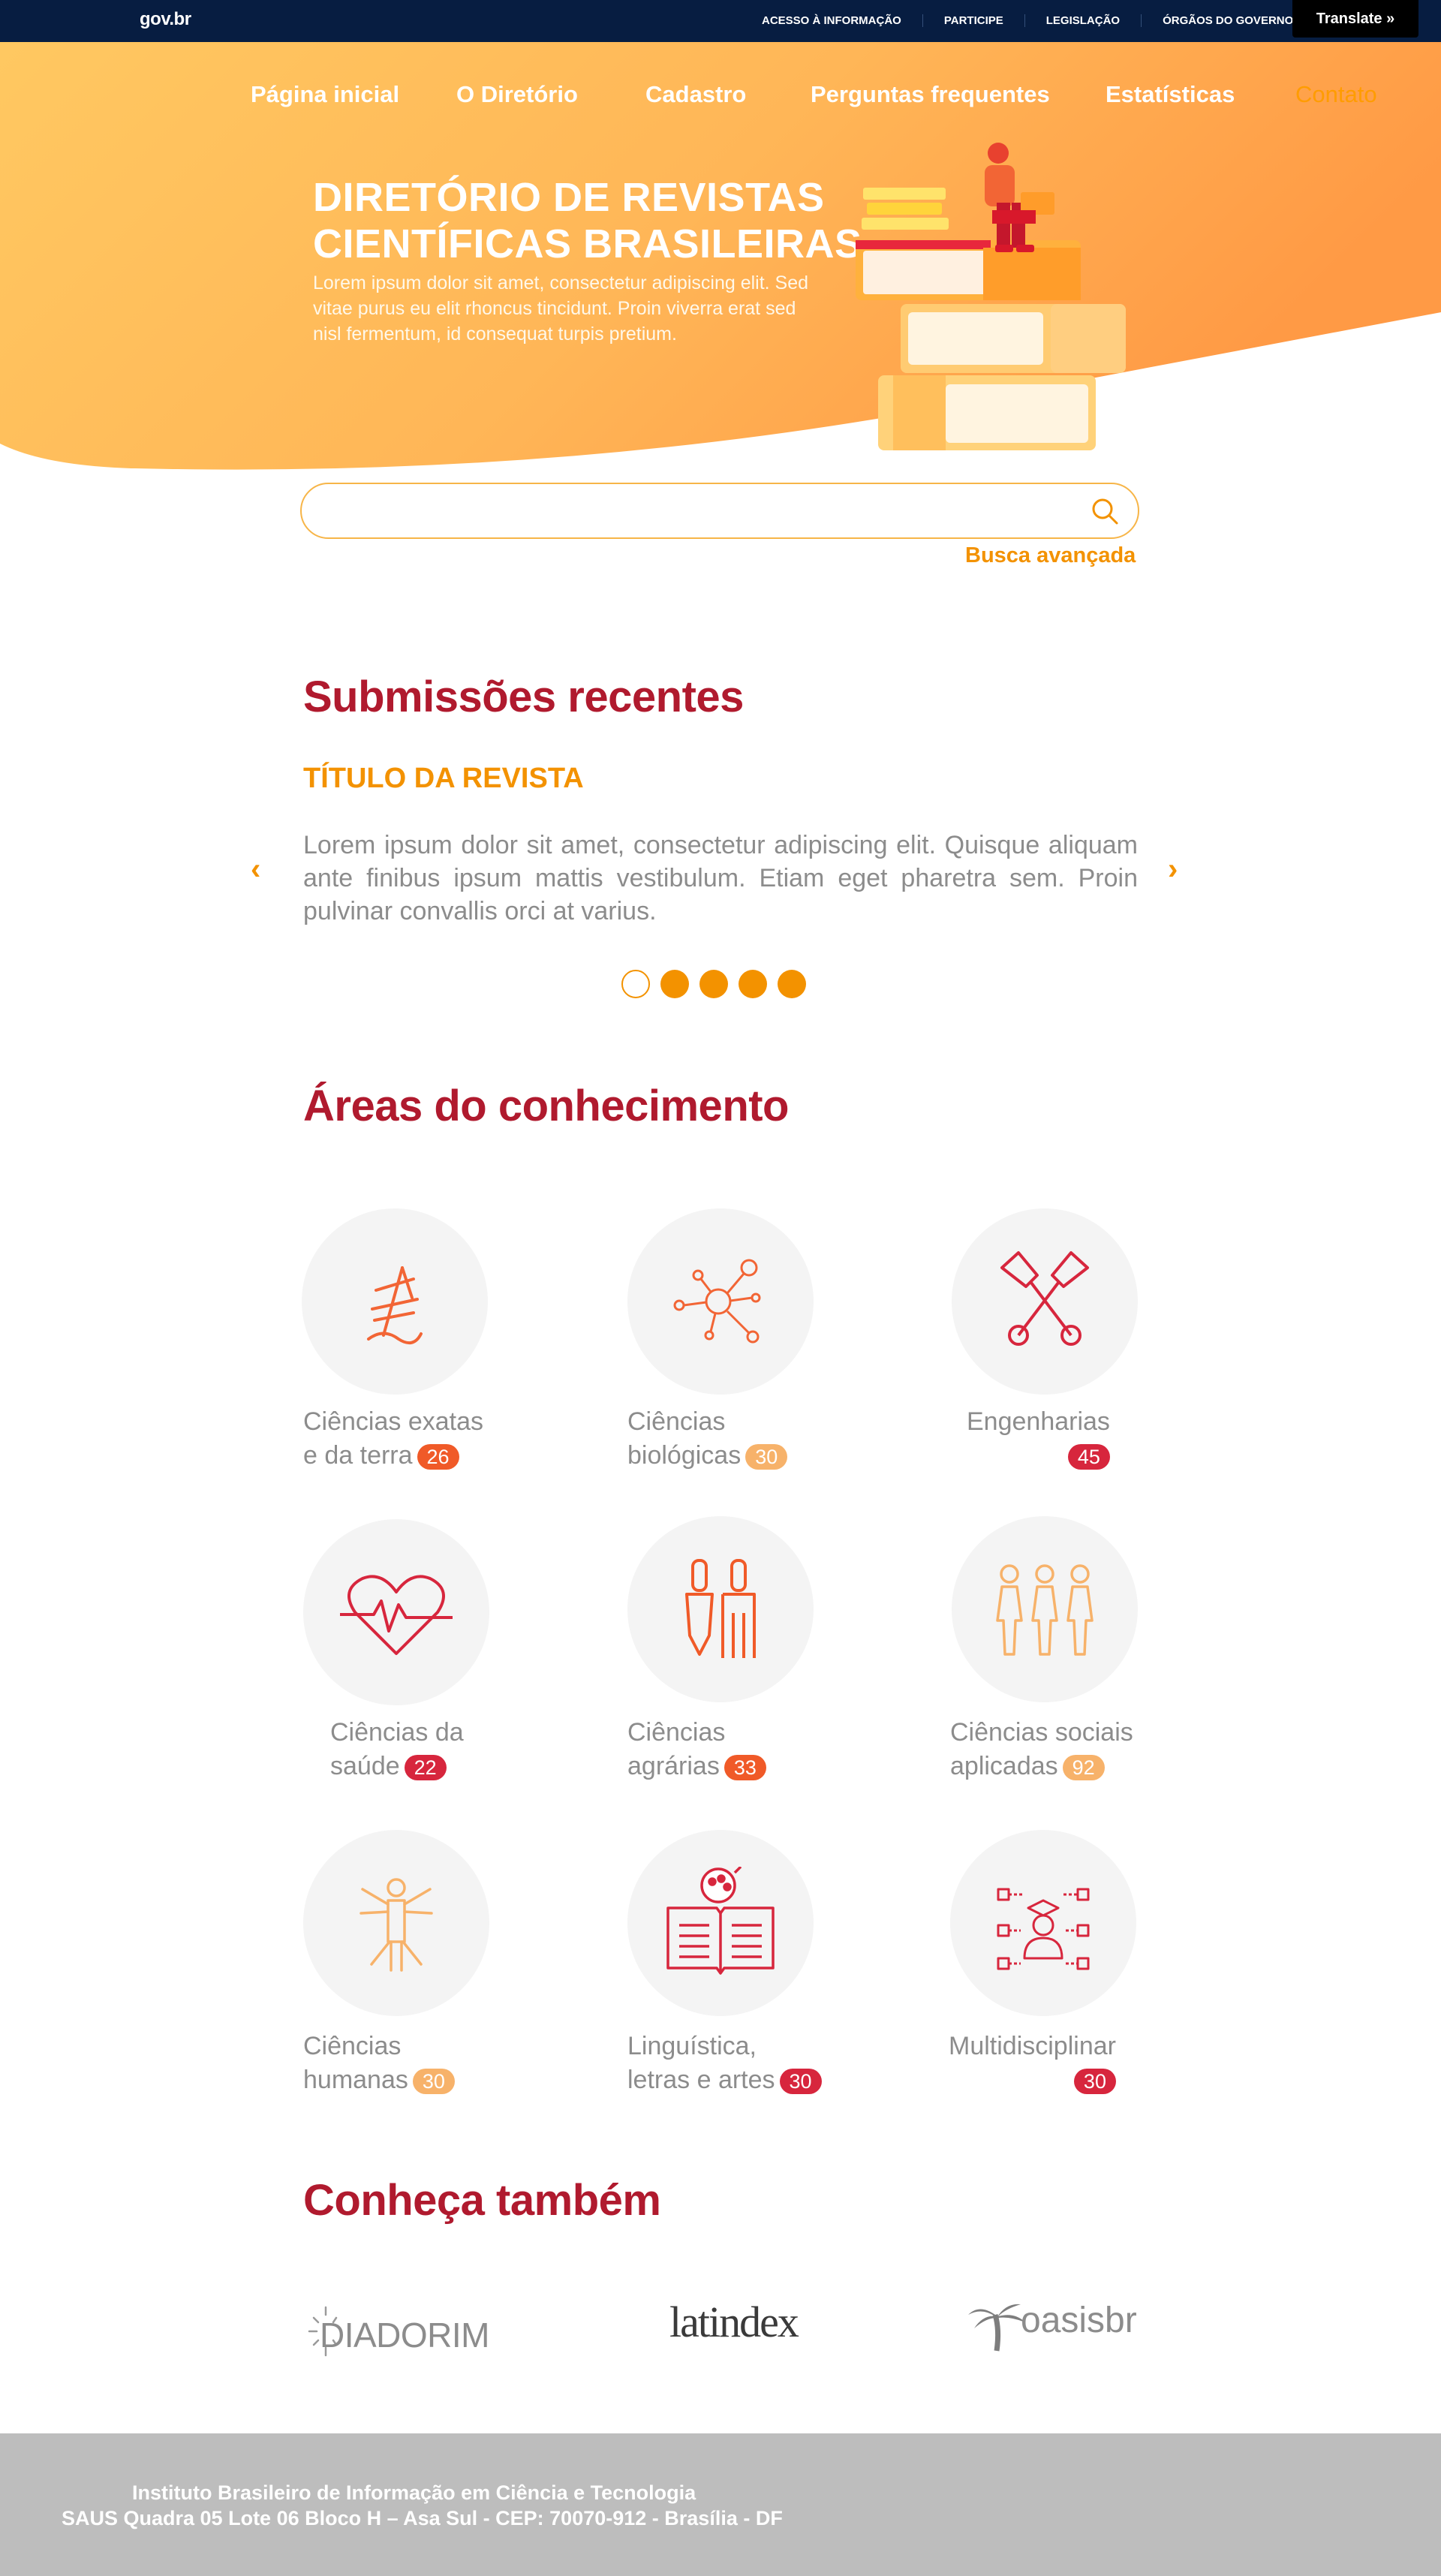 This screenshot has height=2576, width=1441. Describe the element at coordinates (397, 1749) in the screenshot. I see `area-label: Ciências da saúde 22` at that location.